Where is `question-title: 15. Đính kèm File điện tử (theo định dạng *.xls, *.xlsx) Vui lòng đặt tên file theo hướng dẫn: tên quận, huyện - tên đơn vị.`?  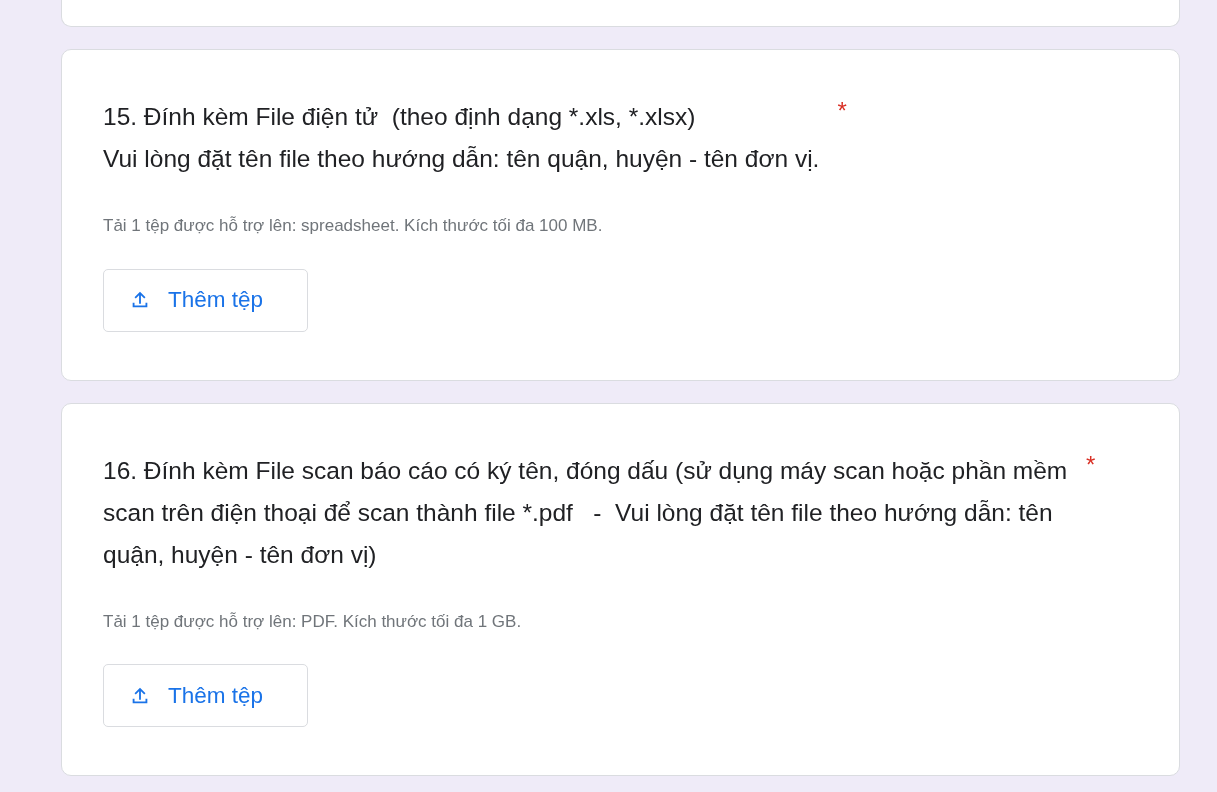
question-title: 15. Đính kèm File điện tử (theo định dạng *.xls, *.xlsx) Vui lòng đặt tên file theo hướng dẫn: tên quận, huyện - tên đơn vị. is located at coordinates (461, 138).